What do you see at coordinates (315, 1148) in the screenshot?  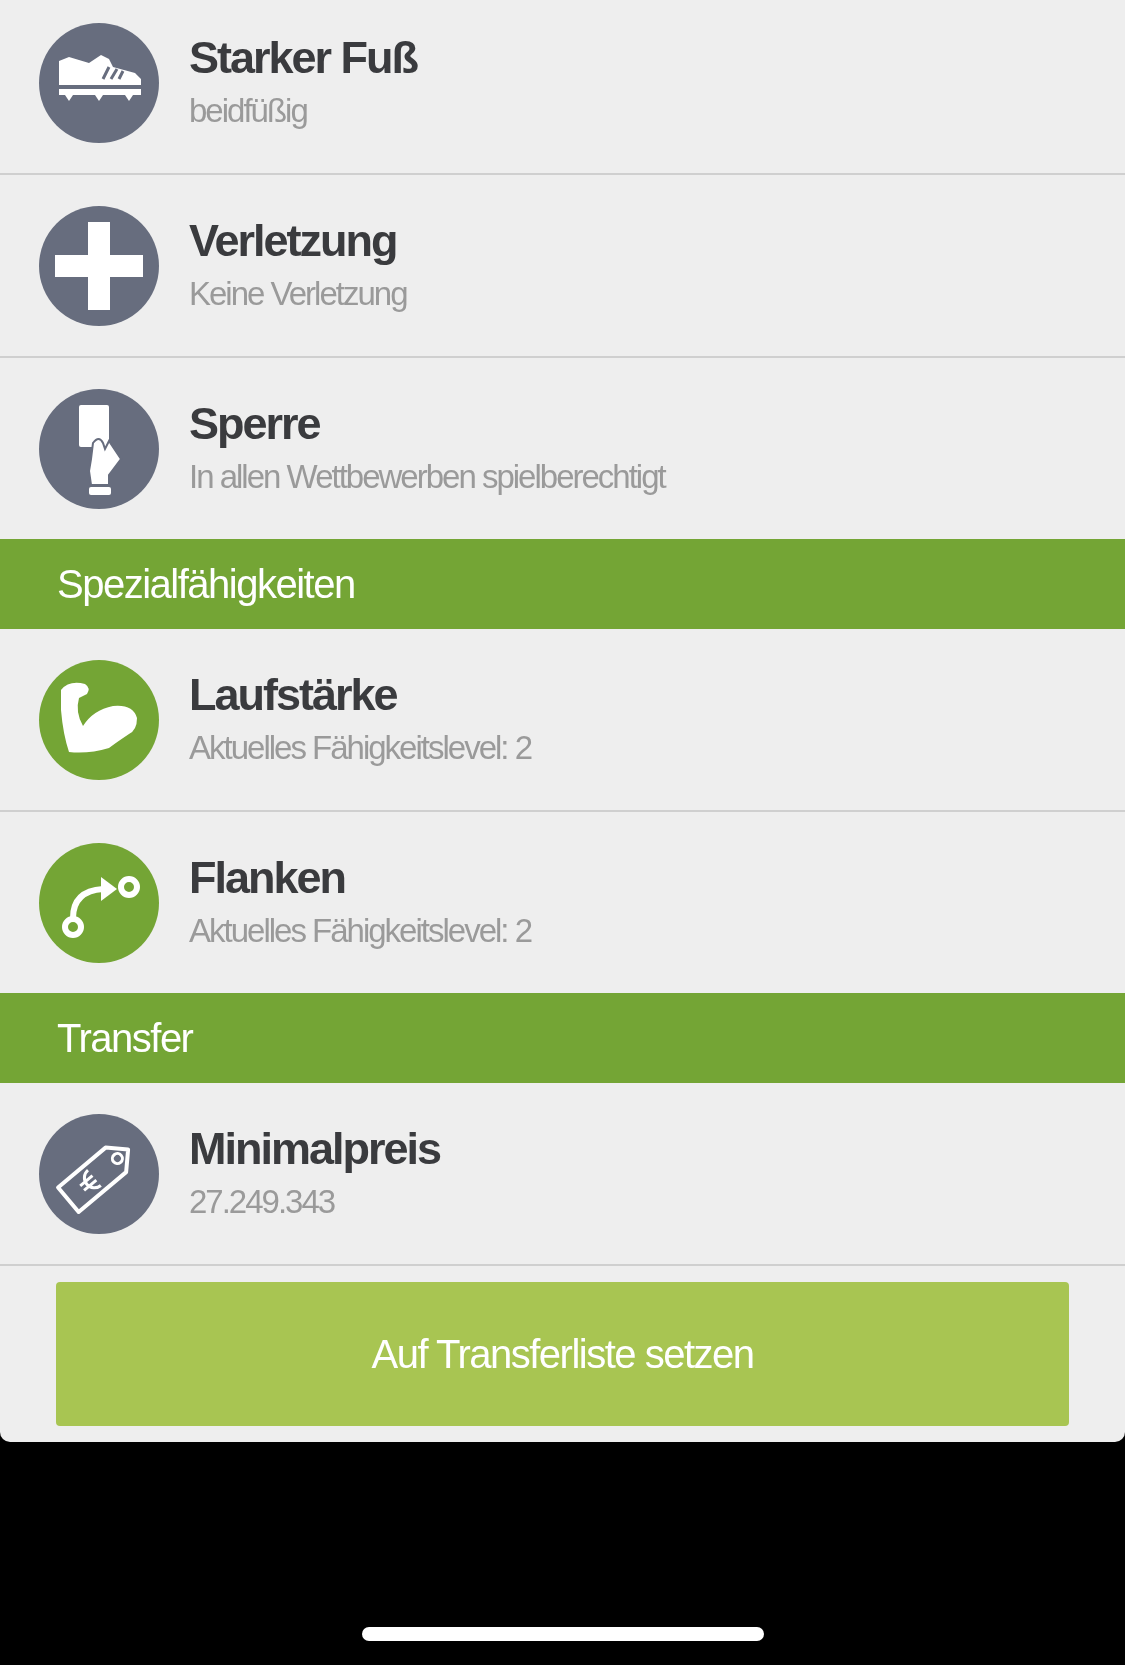 I see `row-title: Minimalpreis` at bounding box center [315, 1148].